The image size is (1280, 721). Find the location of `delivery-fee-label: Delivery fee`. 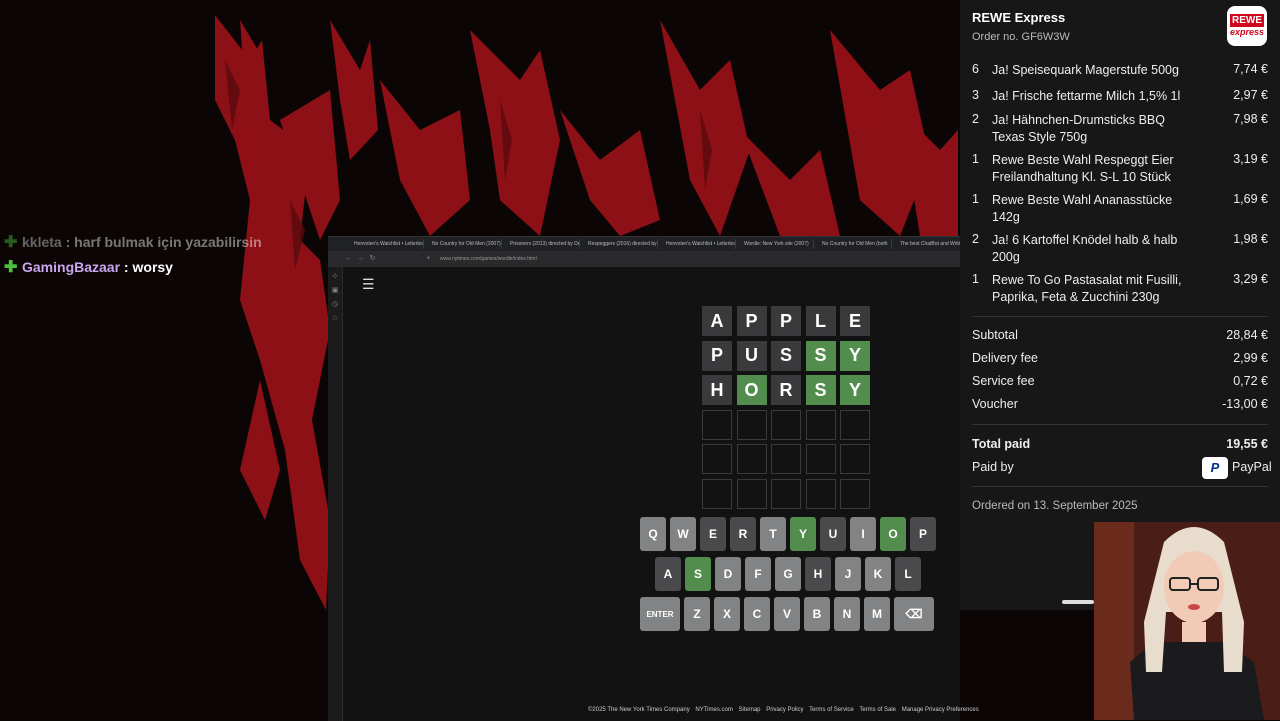

delivery-fee-label: Delivery fee is located at coordinates (1005, 358).